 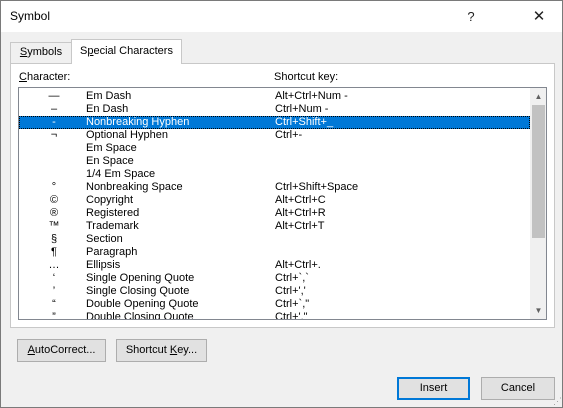 I want to click on character-name: Nonbreaking Space, so click(x=134, y=187).